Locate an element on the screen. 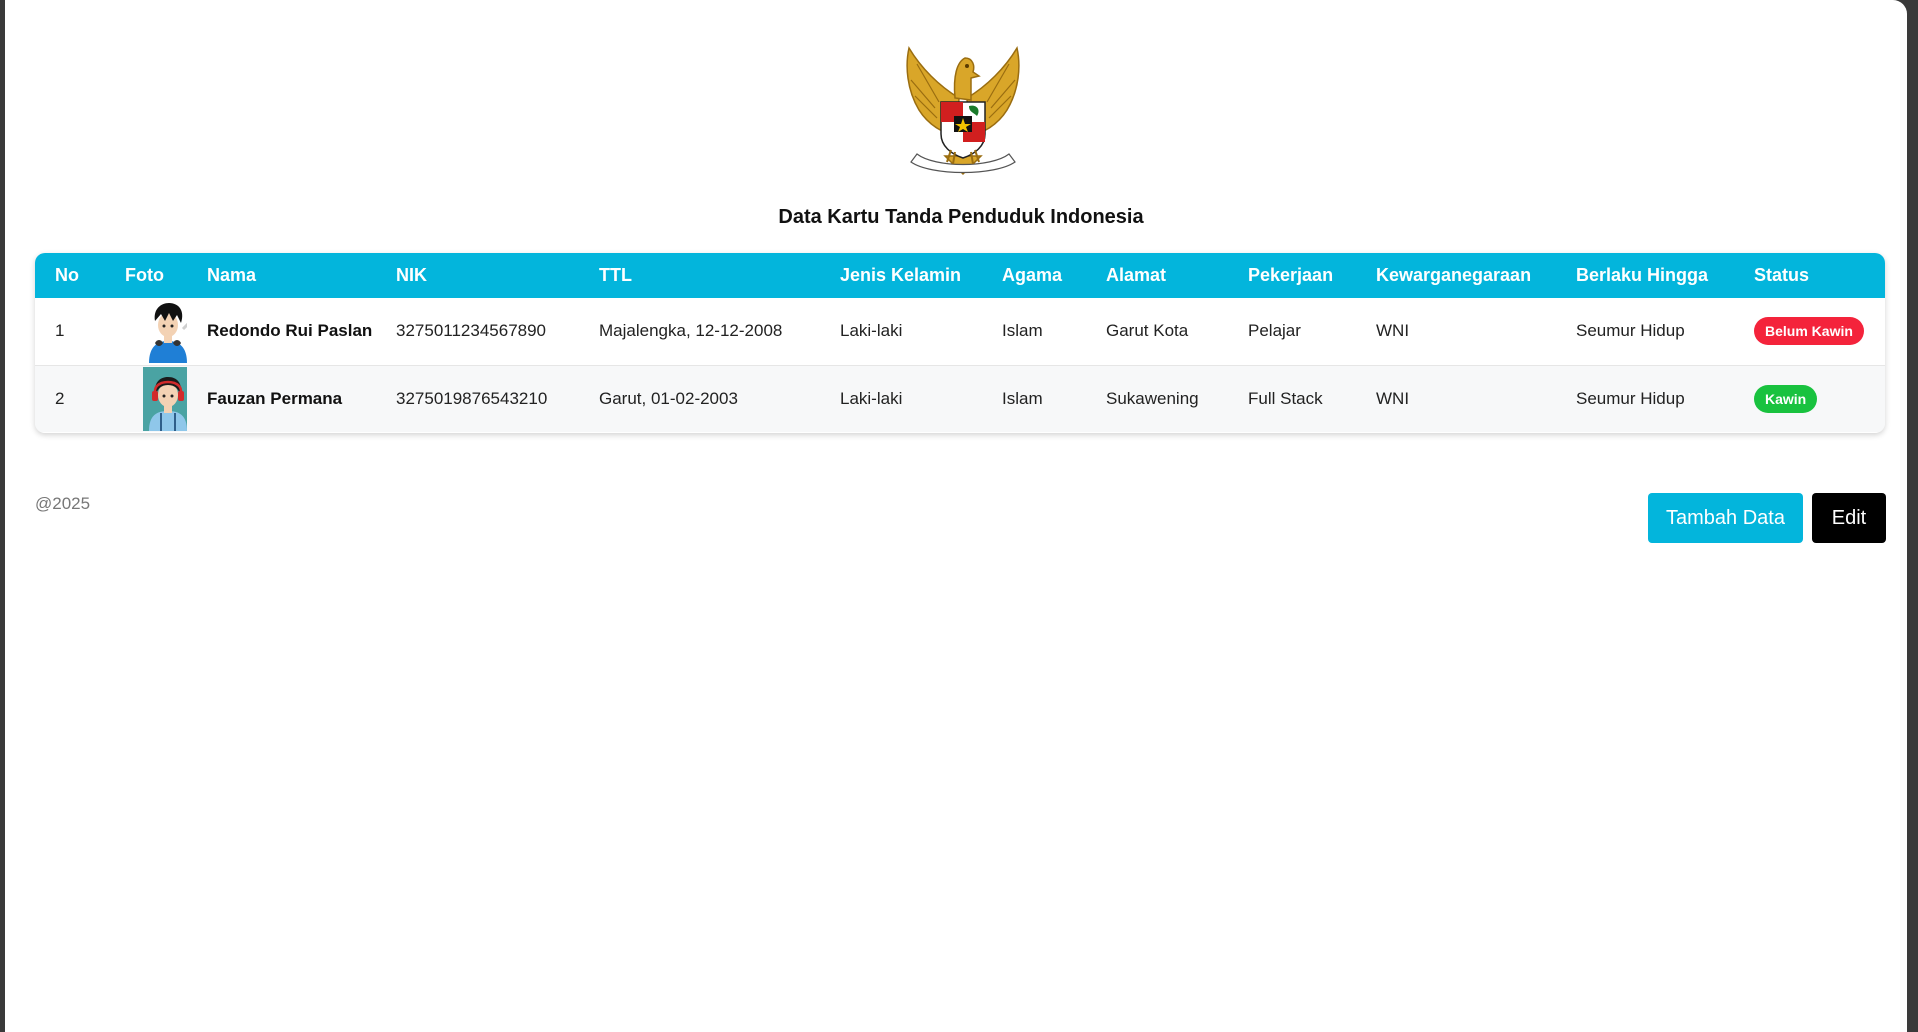  column-header-pekerjaan: Pekerjaan is located at coordinates (1291, 275).